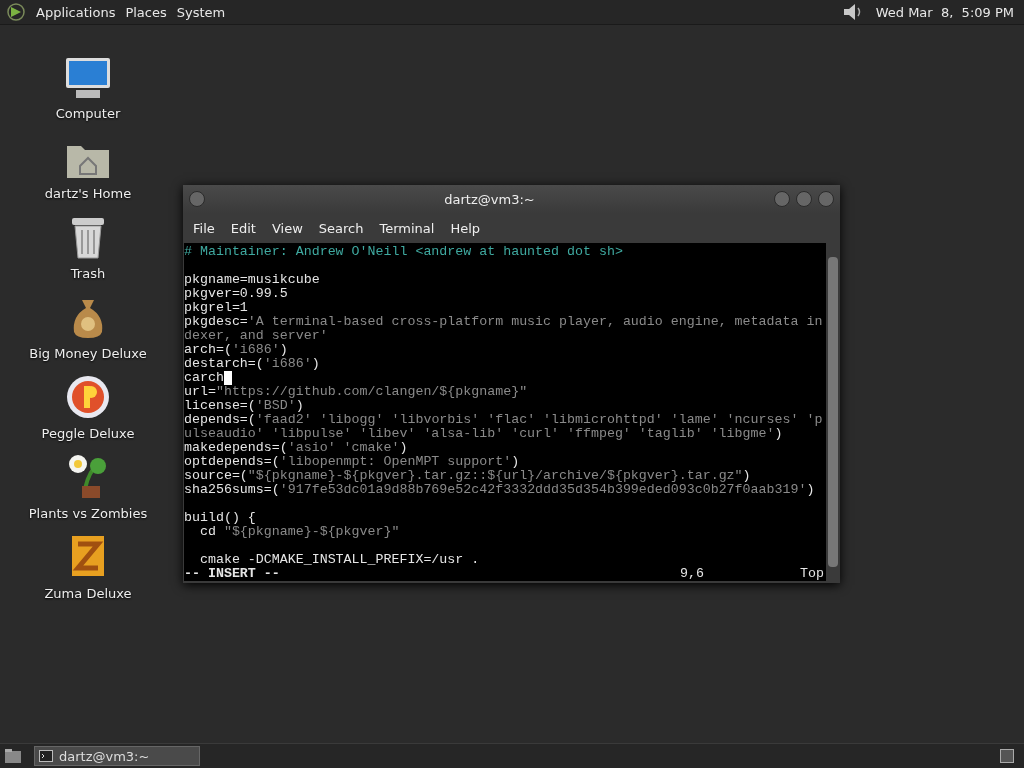  Describe the element at coordinates (692, 574) in the screenshot. I see `cursor-position: 9,6` at that location.